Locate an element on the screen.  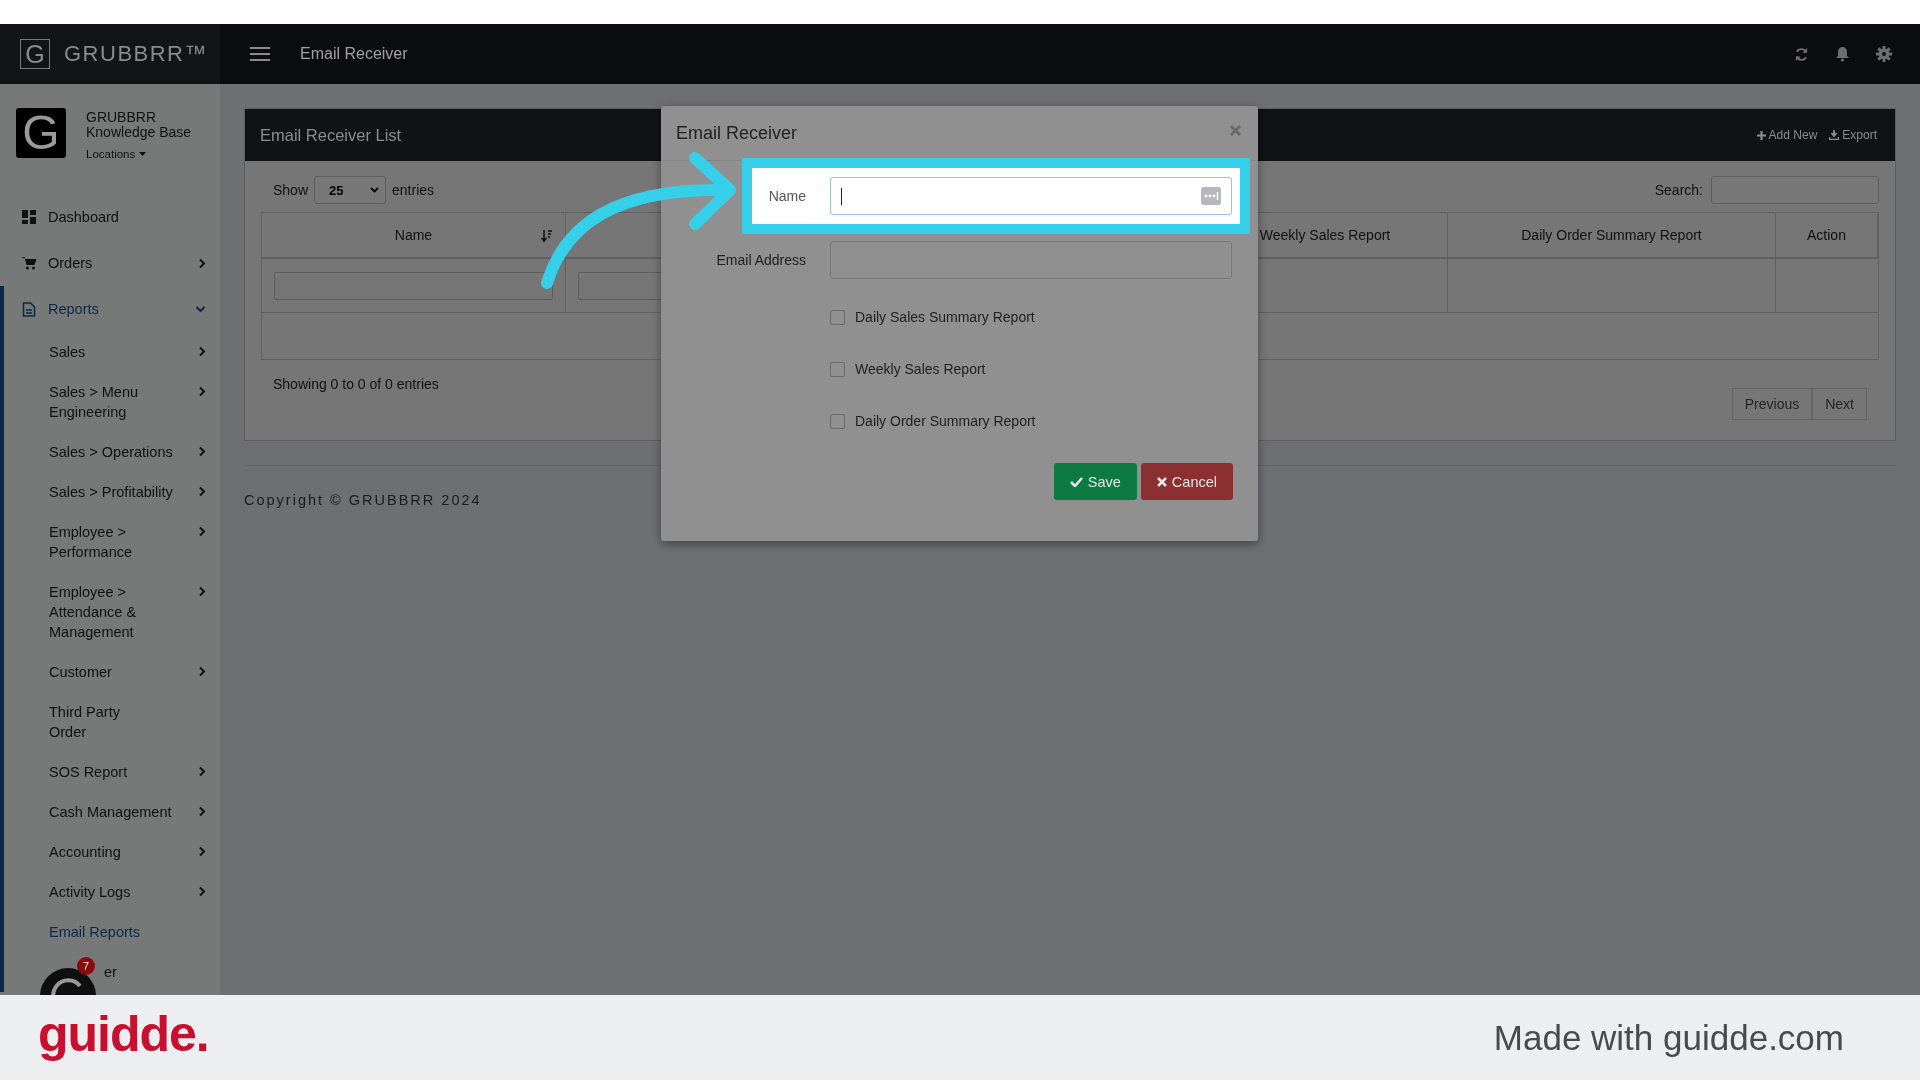
check-icon is located at coordinates (1076, 481).